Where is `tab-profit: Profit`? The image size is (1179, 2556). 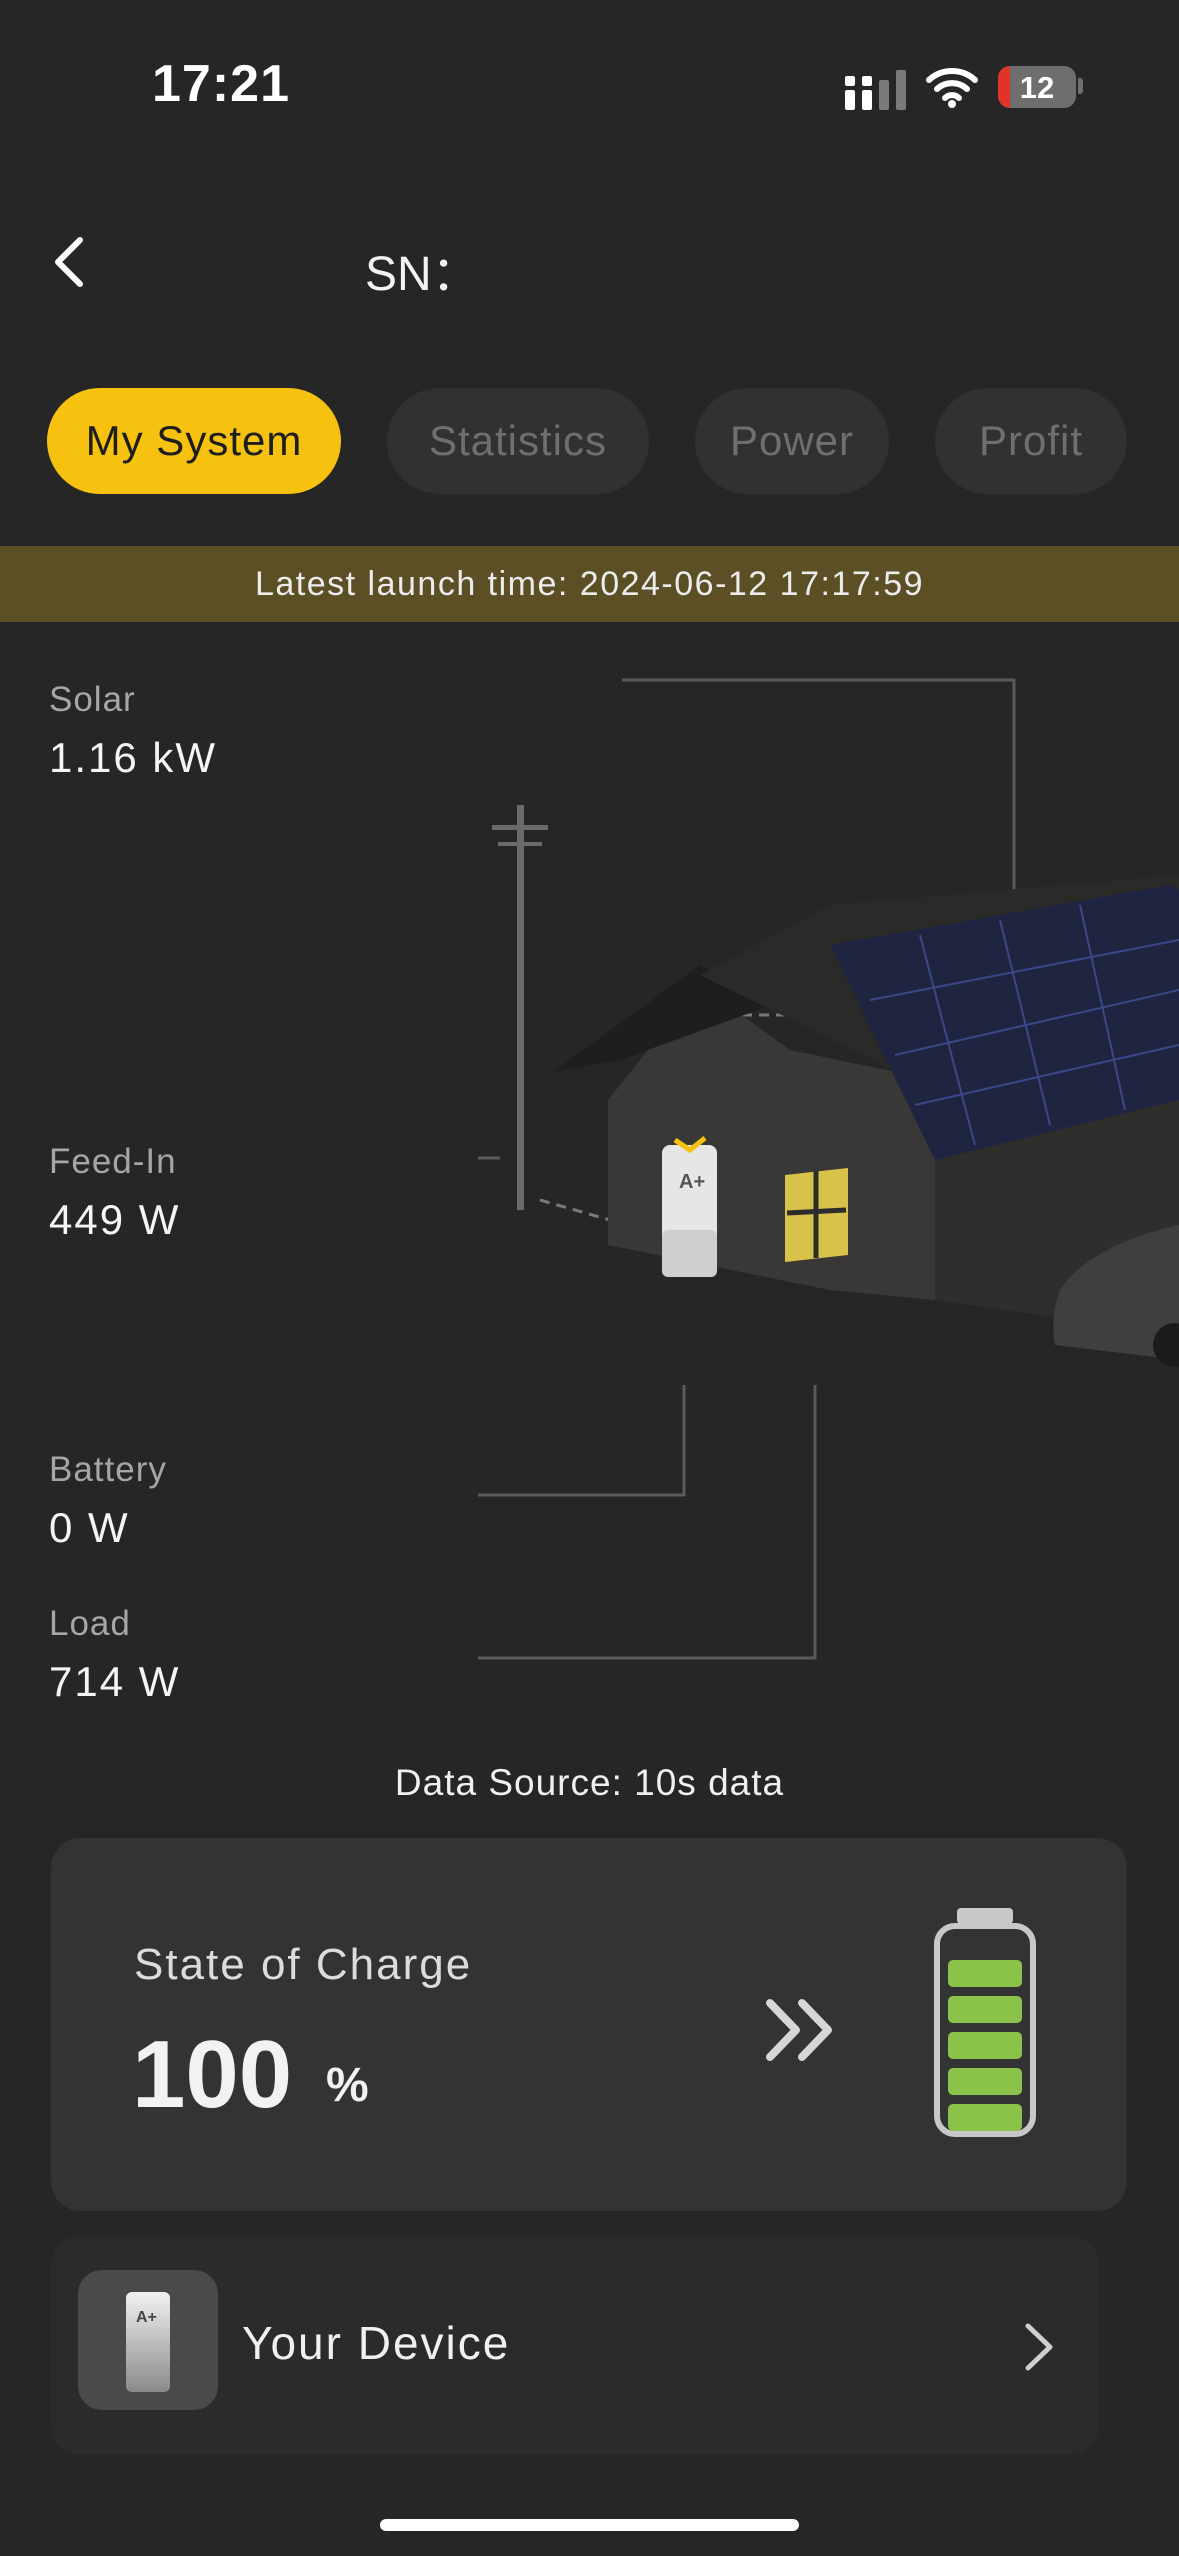
tab-profit: Profit is located at coordinates (1031, 441).